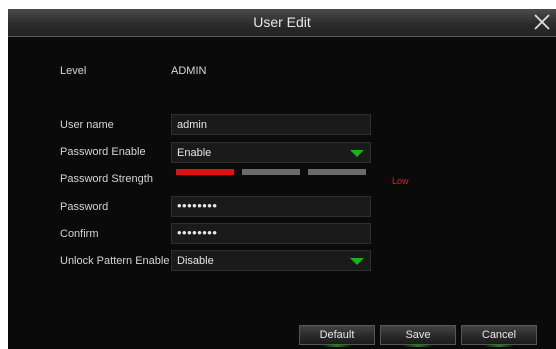 This screenshot has height=349, width=556. What do you see at coordinates (79, 234) in the screenshot?
I see `confirm-label: Confirm` at bounding box center [79, 234].